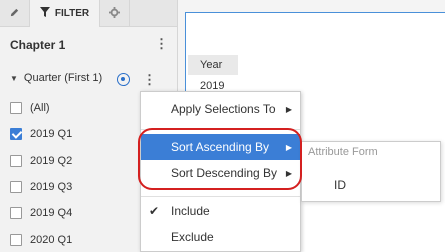 The width and height of the screenshot is (445, 252). What do you see at coordinates (224, 173) in the screenshot?
I see `menu-item-label: Sort Descending By` at bounding box center [224, 173].